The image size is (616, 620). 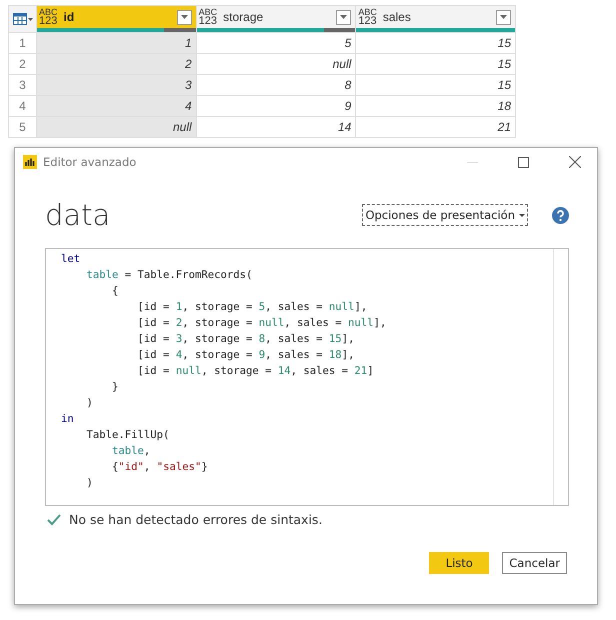 I want to click on maximize-icon, so click(x=523, y=162).